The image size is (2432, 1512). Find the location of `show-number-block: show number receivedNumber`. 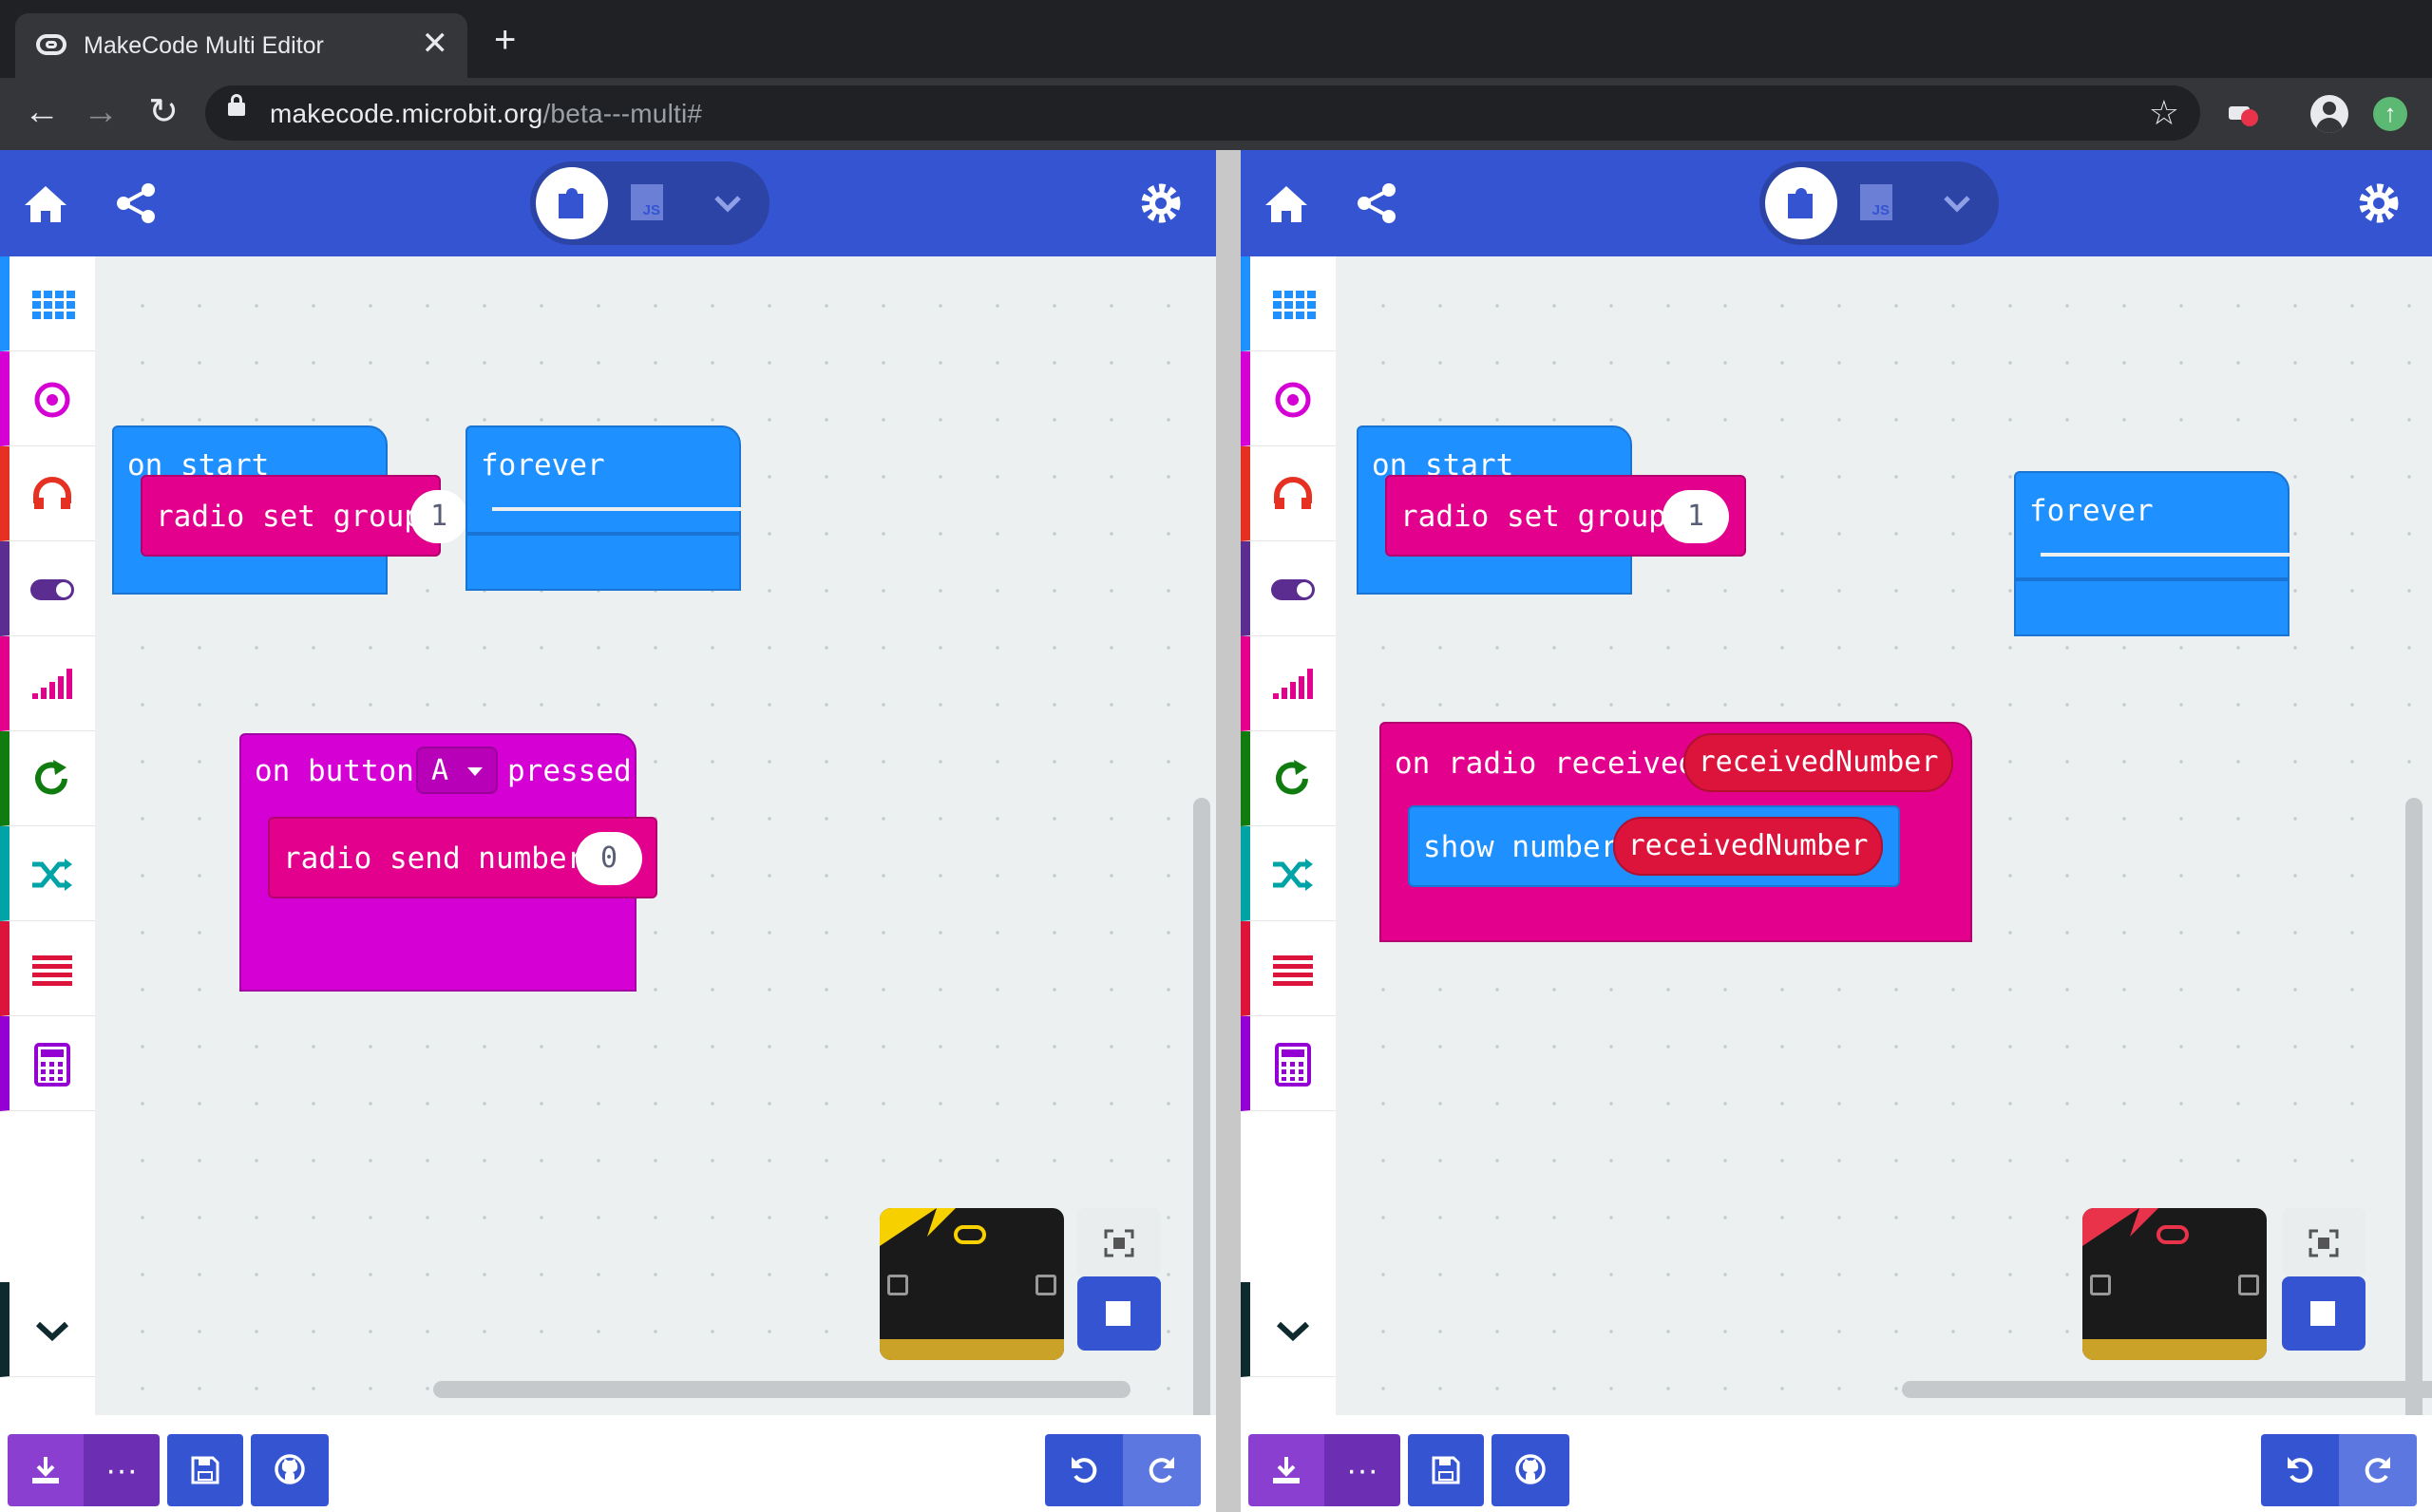

show-number-block: show number receivedNumber is located at coordinates (1654, 846).